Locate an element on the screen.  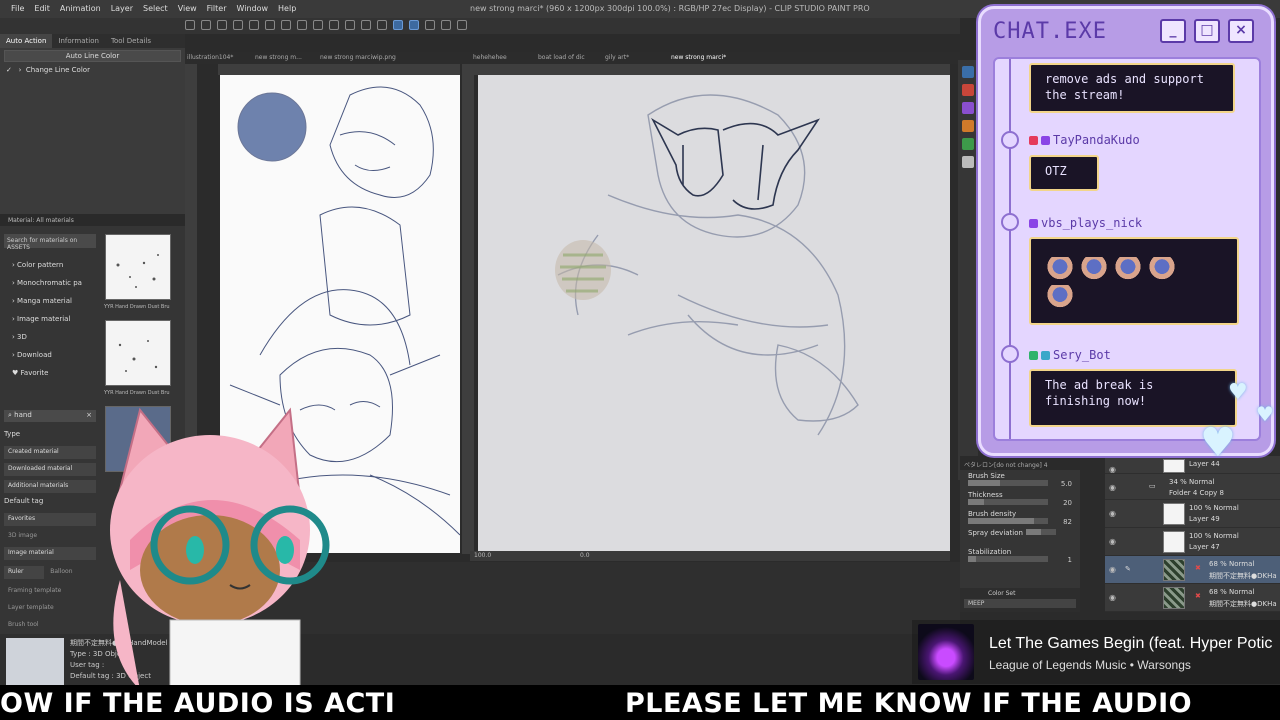
fill-icon is located at coordinates (318, 25).